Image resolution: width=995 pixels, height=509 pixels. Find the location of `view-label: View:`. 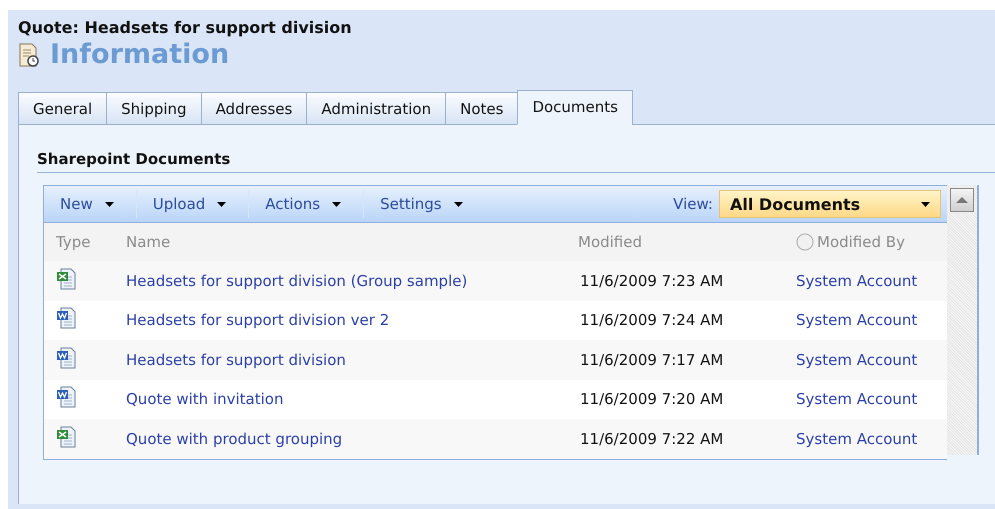

view-label: View: is located at coordinates (693, 204).